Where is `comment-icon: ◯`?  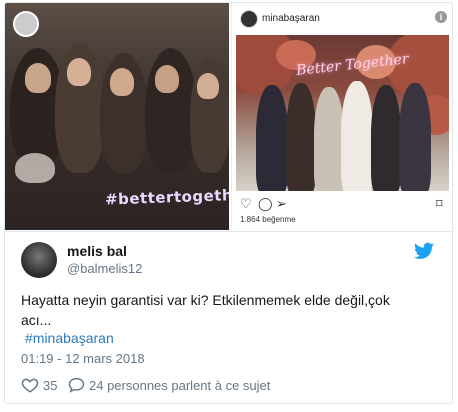
comment-icon: ◯ is located at coordinates (265, 204).